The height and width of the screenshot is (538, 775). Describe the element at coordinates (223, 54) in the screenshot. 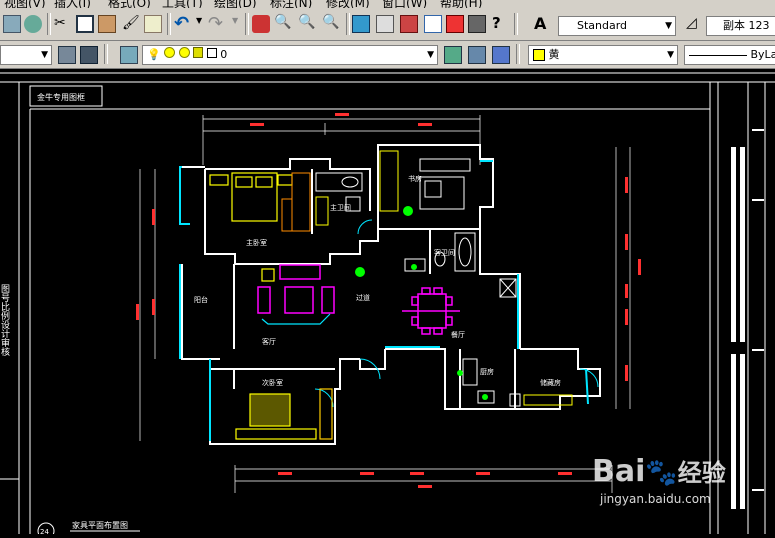

I see `layer-name: 0` at that location.